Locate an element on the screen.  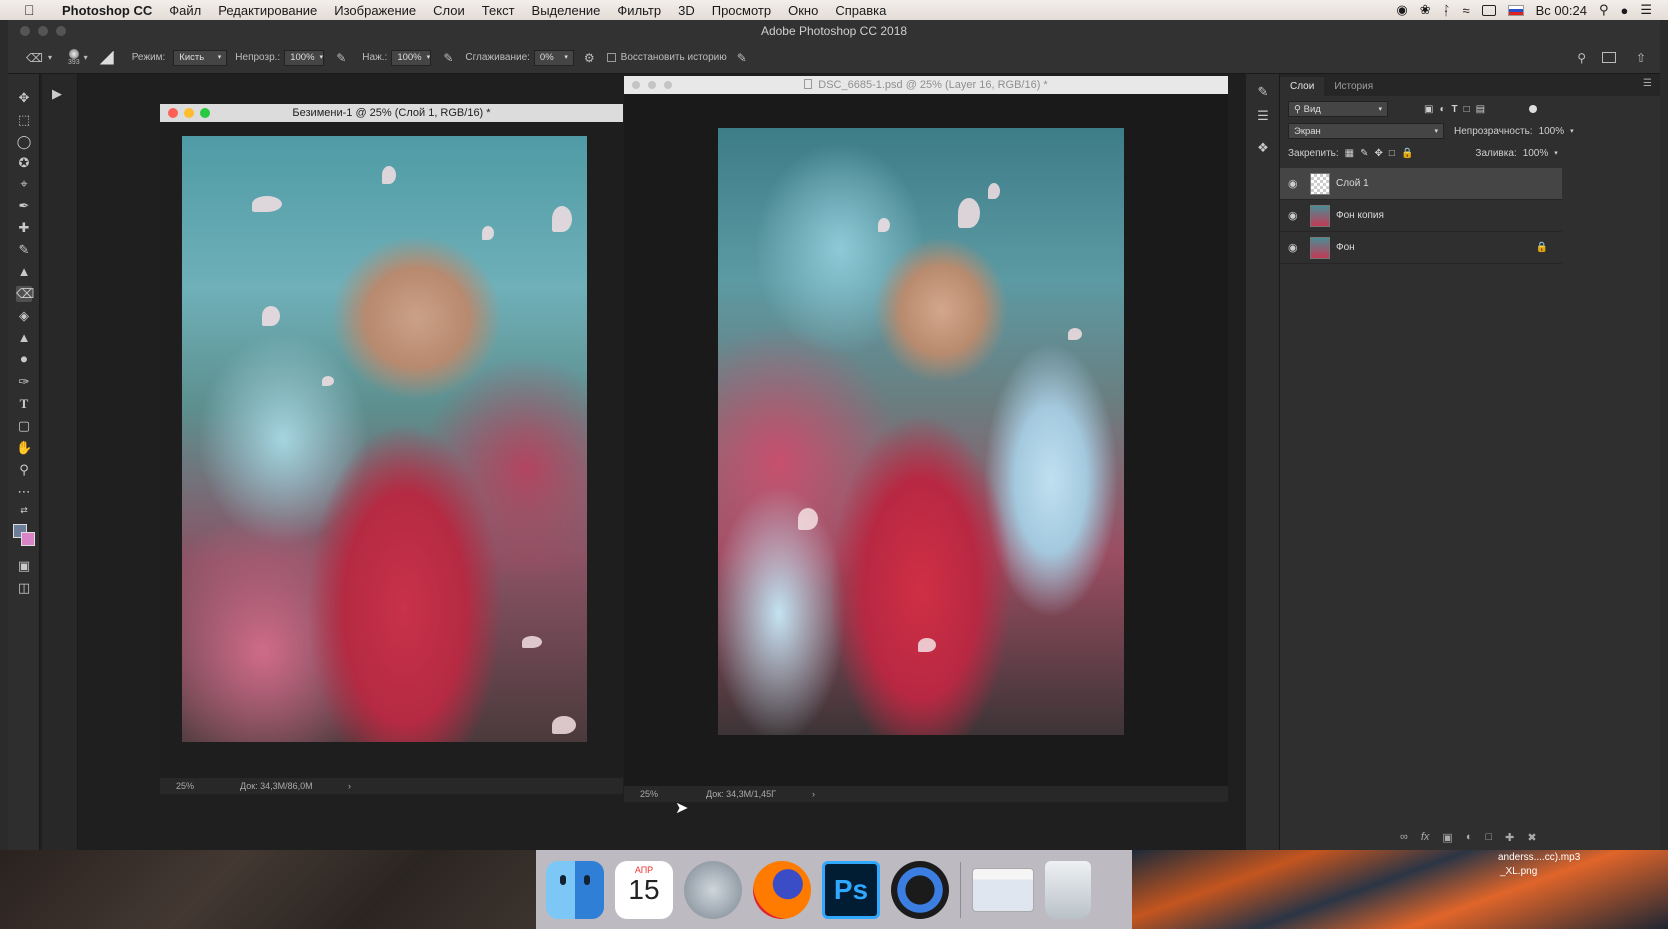
firefox-icon is located at coordinates (782, 889).